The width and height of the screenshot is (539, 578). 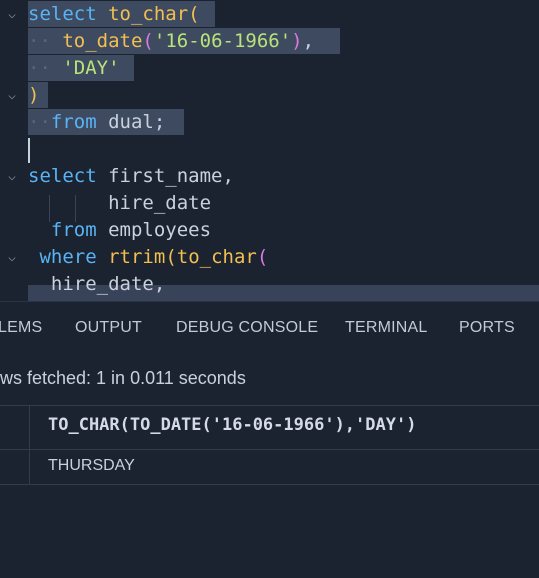 What do you see at coordinates (386, 328) in the screenshot?
I see `tab-terminal: TERMINAL` at bounding box center [386, 328].